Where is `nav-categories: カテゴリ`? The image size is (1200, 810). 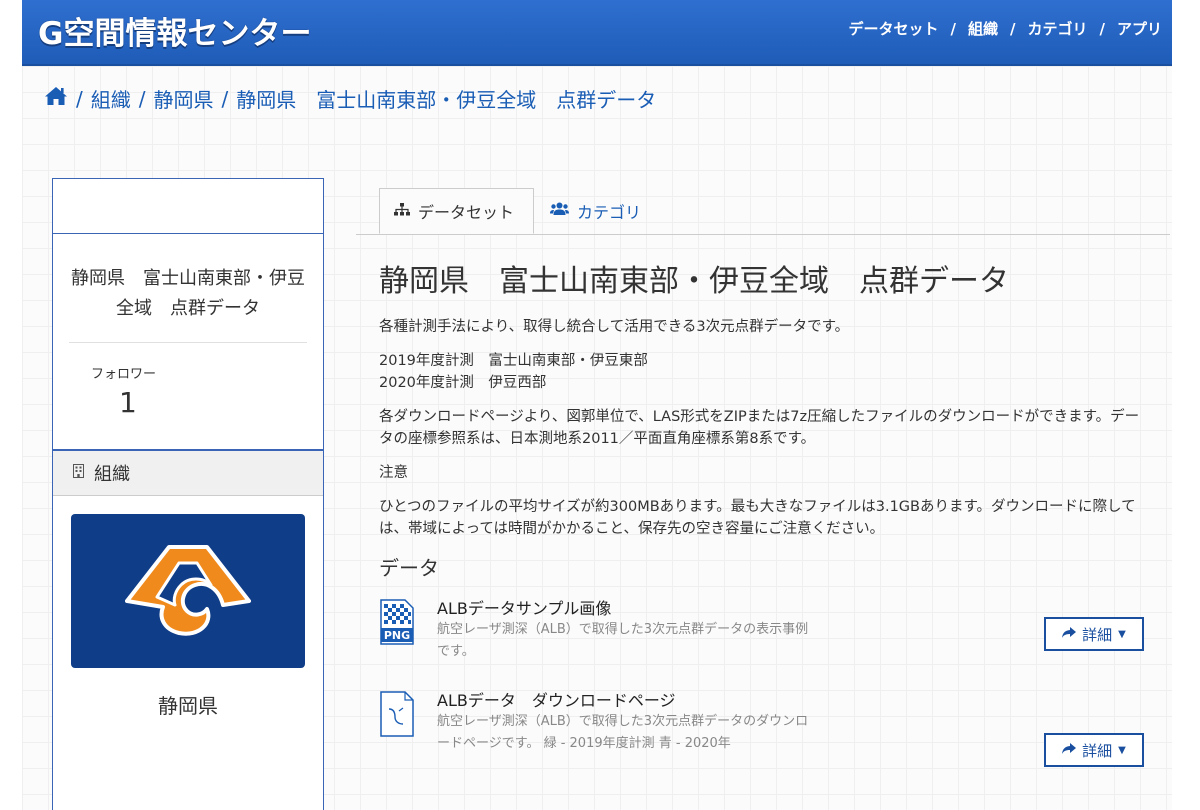
nav-categories: カテゴリ is located at coordinates (1057, 28).